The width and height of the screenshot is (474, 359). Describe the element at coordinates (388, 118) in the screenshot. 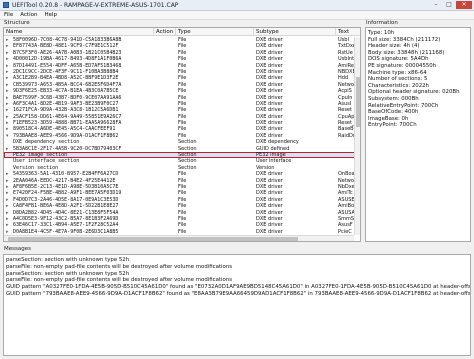

I see `info-line: ImageBase: 0h` at that location.